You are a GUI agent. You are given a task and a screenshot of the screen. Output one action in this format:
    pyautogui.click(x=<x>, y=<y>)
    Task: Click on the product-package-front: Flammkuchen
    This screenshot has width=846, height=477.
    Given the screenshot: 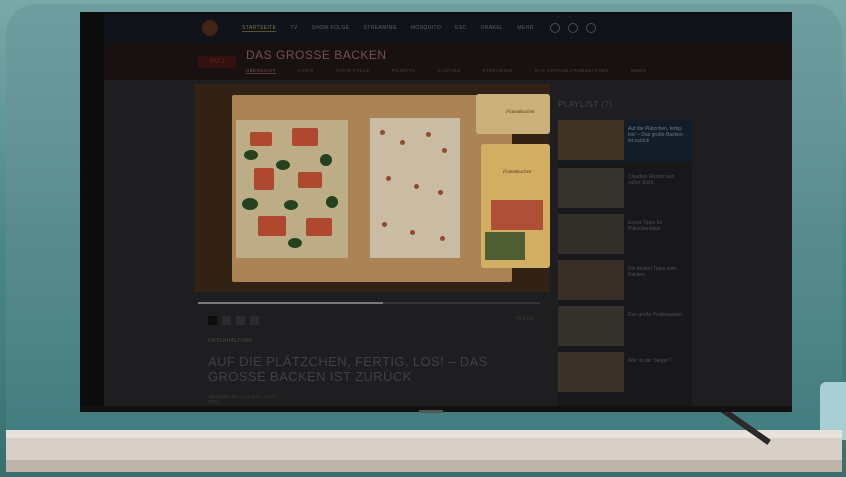 What is the action you would take?
    pyautogui.click(x=515, y=206)
    